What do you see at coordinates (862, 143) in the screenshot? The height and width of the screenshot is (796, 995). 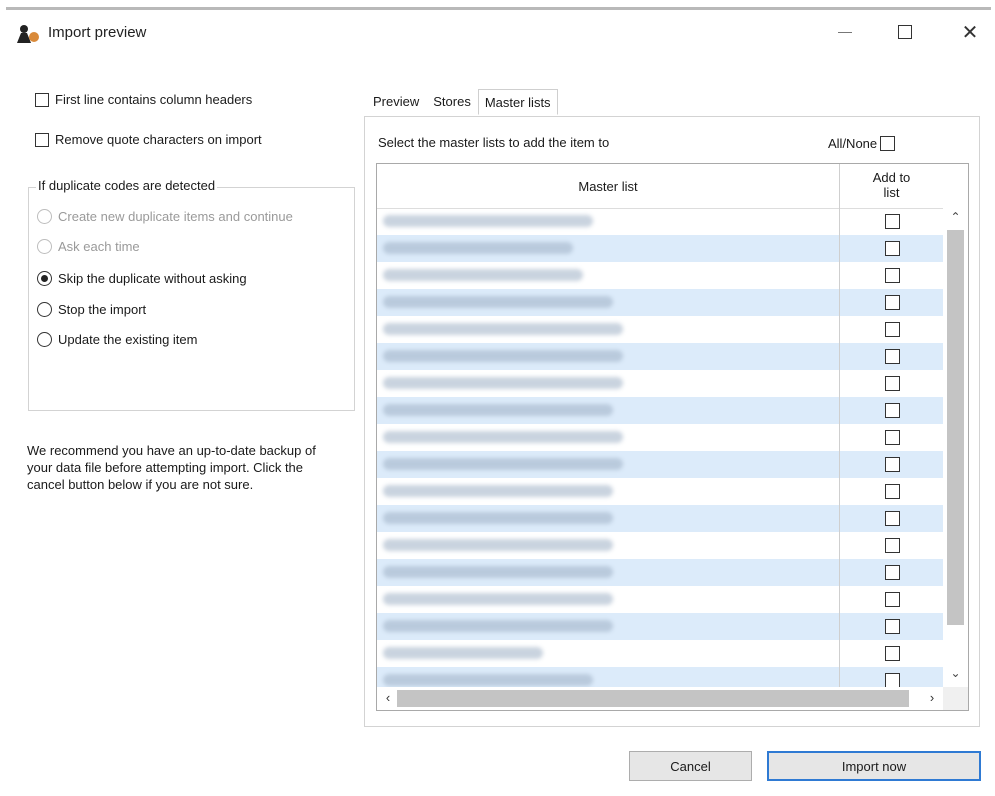 I see `all-none-toggle: All/None` at bounding box center [862, 143].